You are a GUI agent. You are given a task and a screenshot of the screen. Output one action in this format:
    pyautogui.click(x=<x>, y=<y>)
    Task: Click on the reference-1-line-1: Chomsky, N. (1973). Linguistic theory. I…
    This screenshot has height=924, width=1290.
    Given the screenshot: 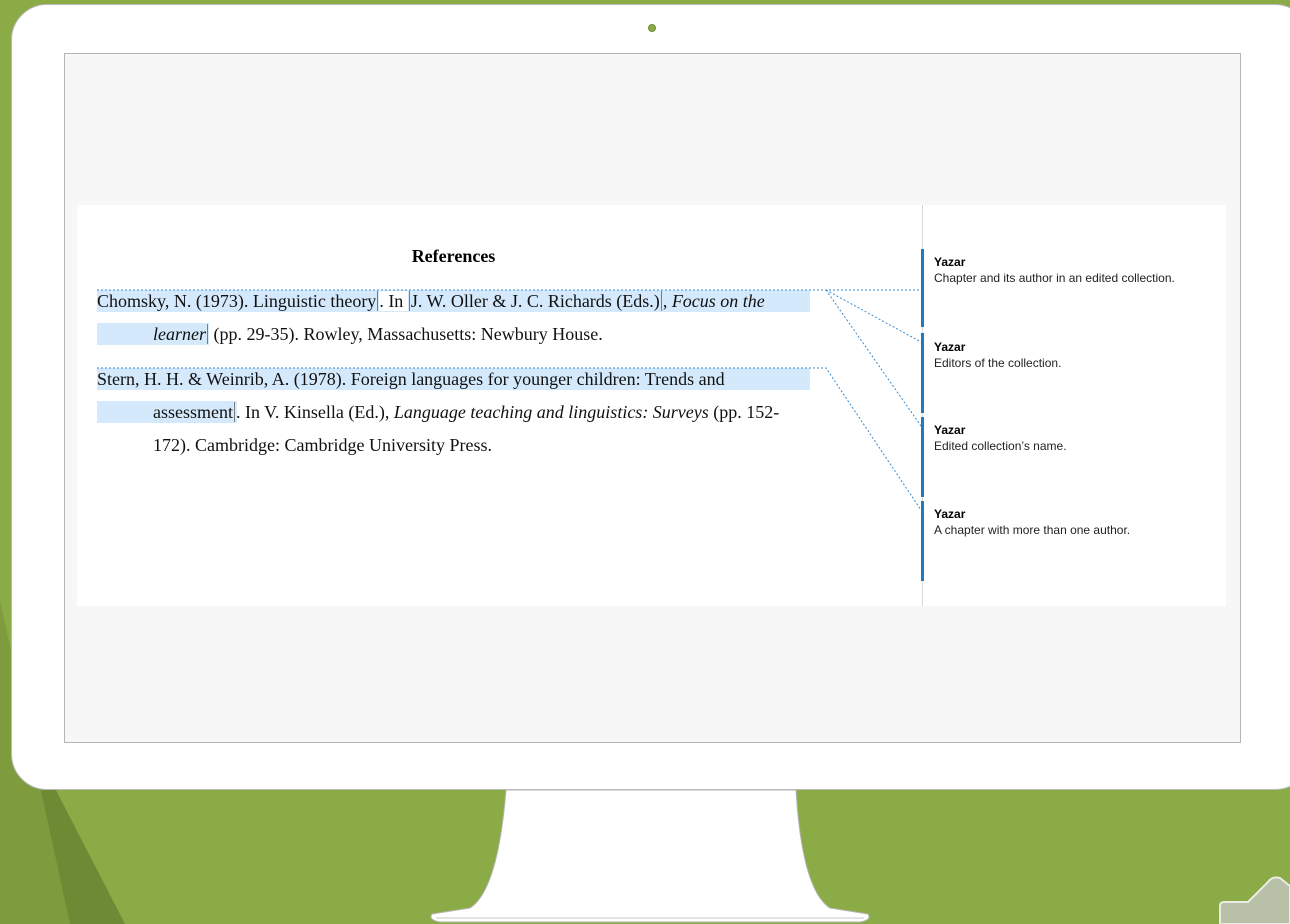 What is the action you would take?
    pyautogui.click(x=431, y=301)
    